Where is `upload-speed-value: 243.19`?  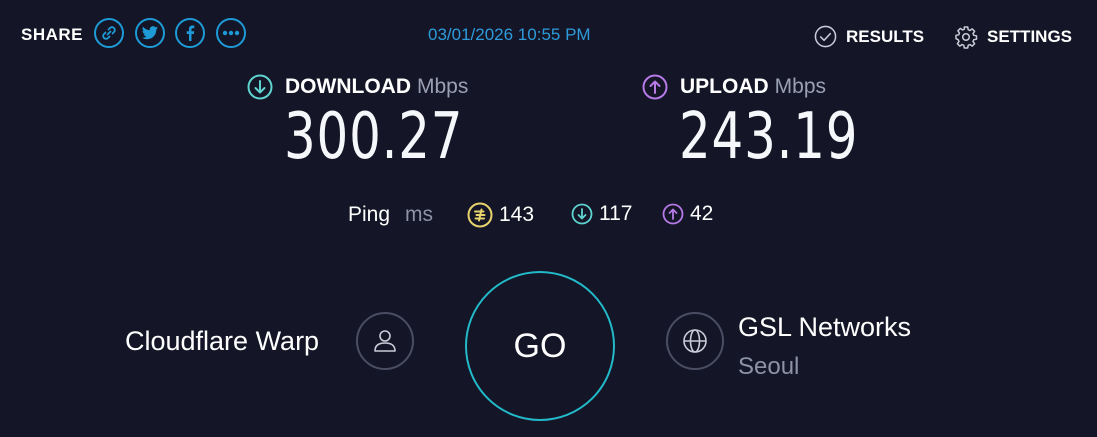
upload-speed-value: 243.19 is located at coordinates (769, 137).